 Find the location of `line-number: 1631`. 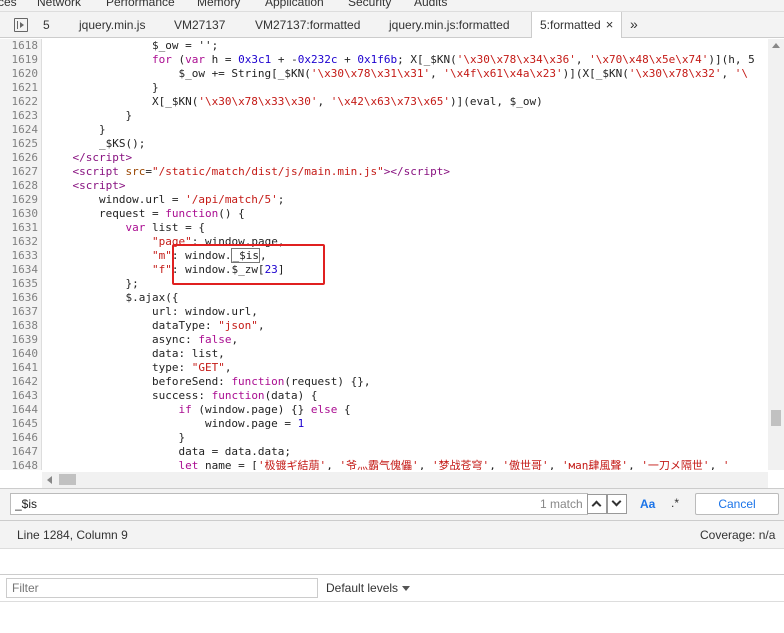

line-number: 1631 is located at coordinates (19, 228).